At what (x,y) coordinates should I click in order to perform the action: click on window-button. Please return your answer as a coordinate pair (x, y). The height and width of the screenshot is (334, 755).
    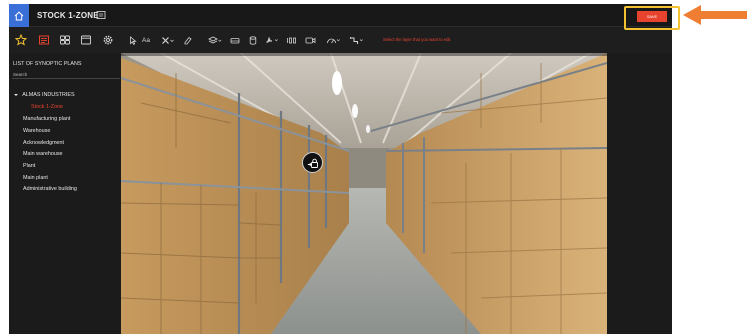
    Looking at the image, I should click on (86, 40).